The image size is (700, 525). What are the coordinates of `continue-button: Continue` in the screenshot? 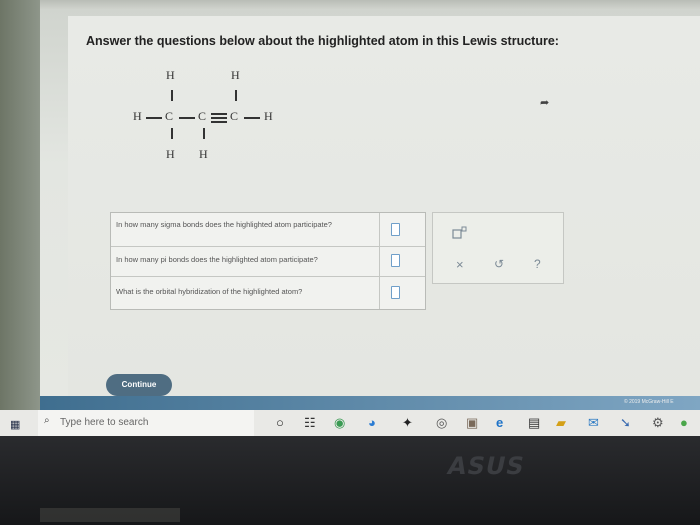 It's located at (139, 385).